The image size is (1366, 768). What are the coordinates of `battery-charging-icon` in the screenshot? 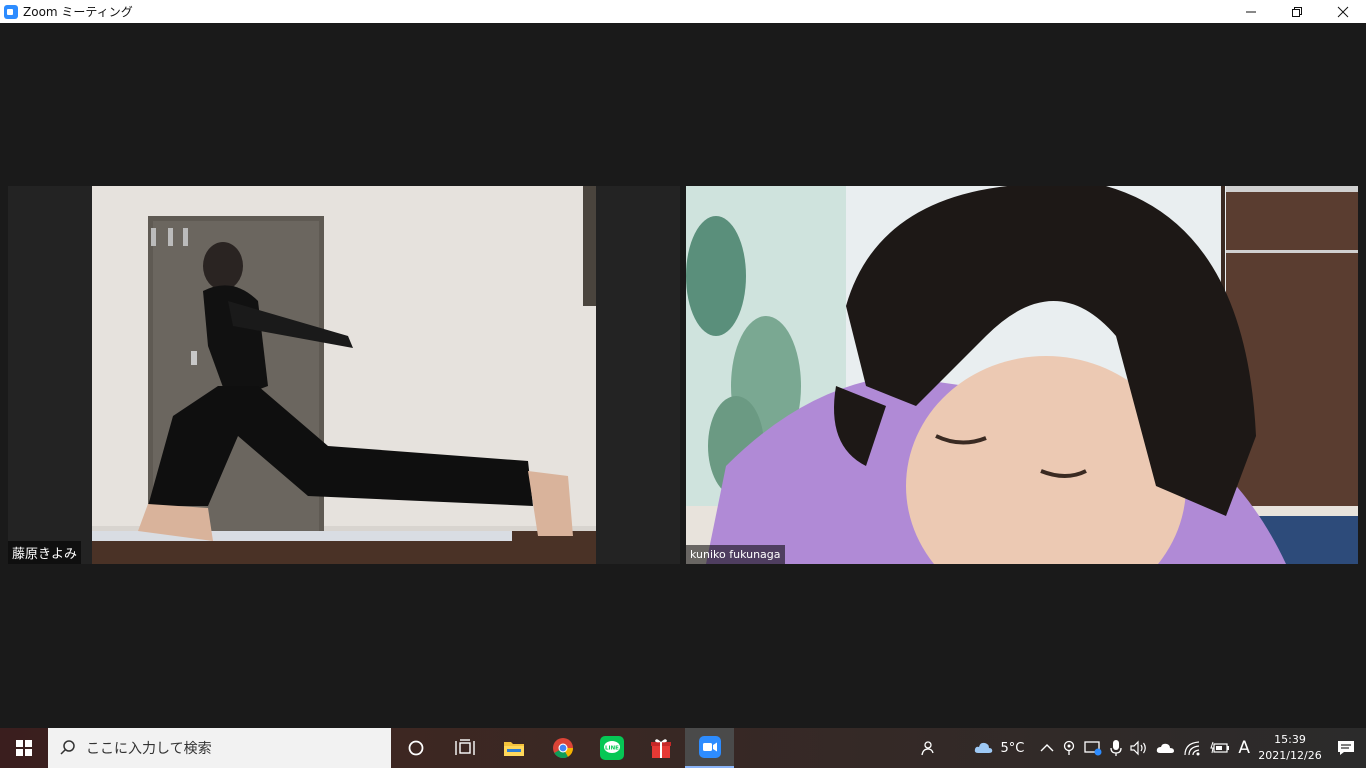 It's located at (1220, 747).